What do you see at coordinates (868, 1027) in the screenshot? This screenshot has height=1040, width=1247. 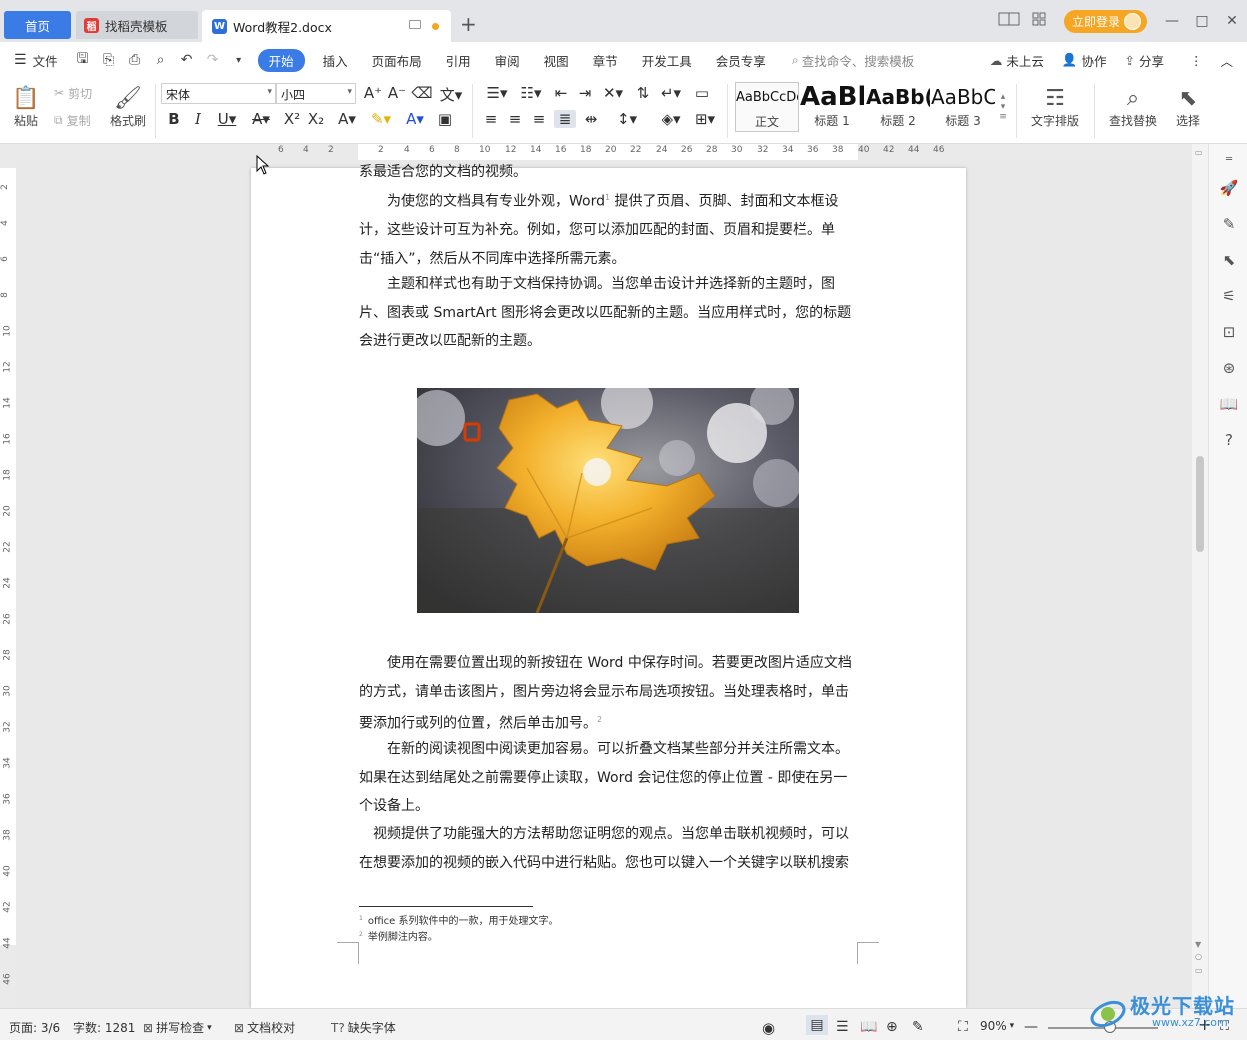 I see `reading-view-icon: 📖` at bounding box center [868, 1027].